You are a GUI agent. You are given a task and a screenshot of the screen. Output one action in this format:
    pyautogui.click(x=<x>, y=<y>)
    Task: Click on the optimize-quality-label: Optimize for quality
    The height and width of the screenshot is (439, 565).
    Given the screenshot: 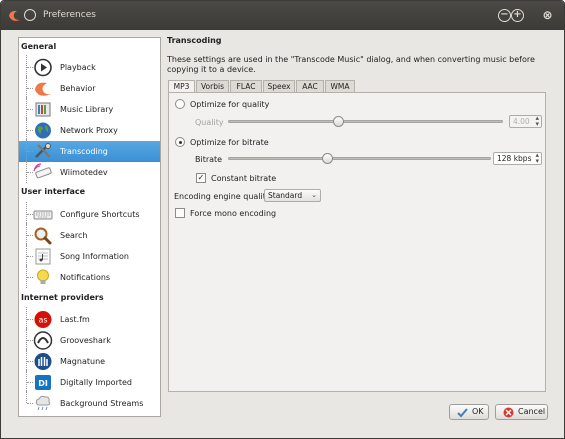 What is the action you would take?
    pyautogui.click(x=230, y=104)
    